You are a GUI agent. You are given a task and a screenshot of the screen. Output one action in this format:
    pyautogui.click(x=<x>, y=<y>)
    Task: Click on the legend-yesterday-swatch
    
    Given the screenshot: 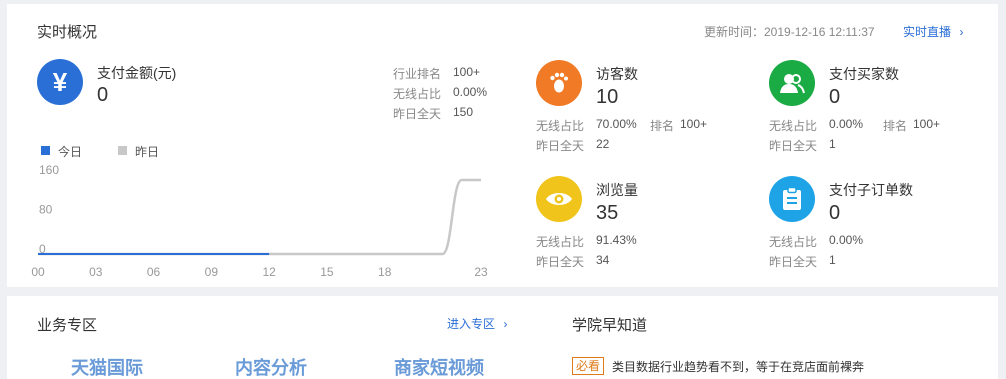 What is the action you would take?
    pyautogui.click(x=122, y=150)
    